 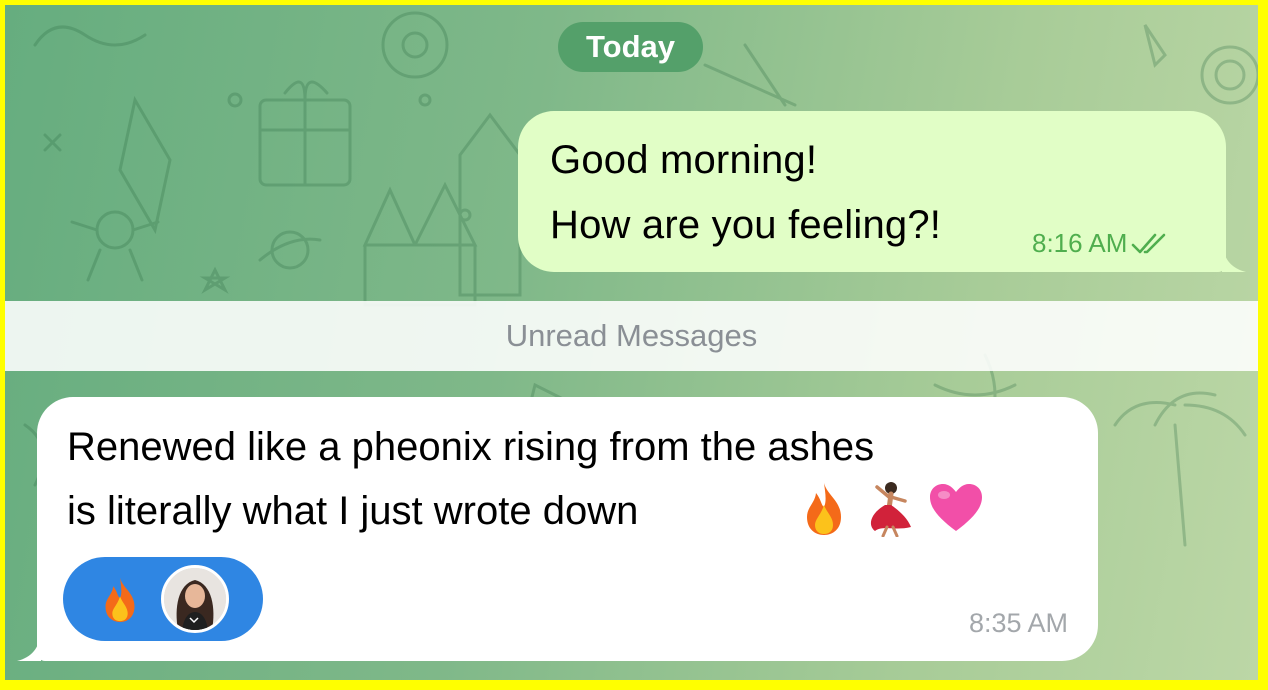 What do you see at coordinates (631, 336) in the screenshot?
I see `unread-messages-divider: Unread Messages` at bounding box center [631, 336].